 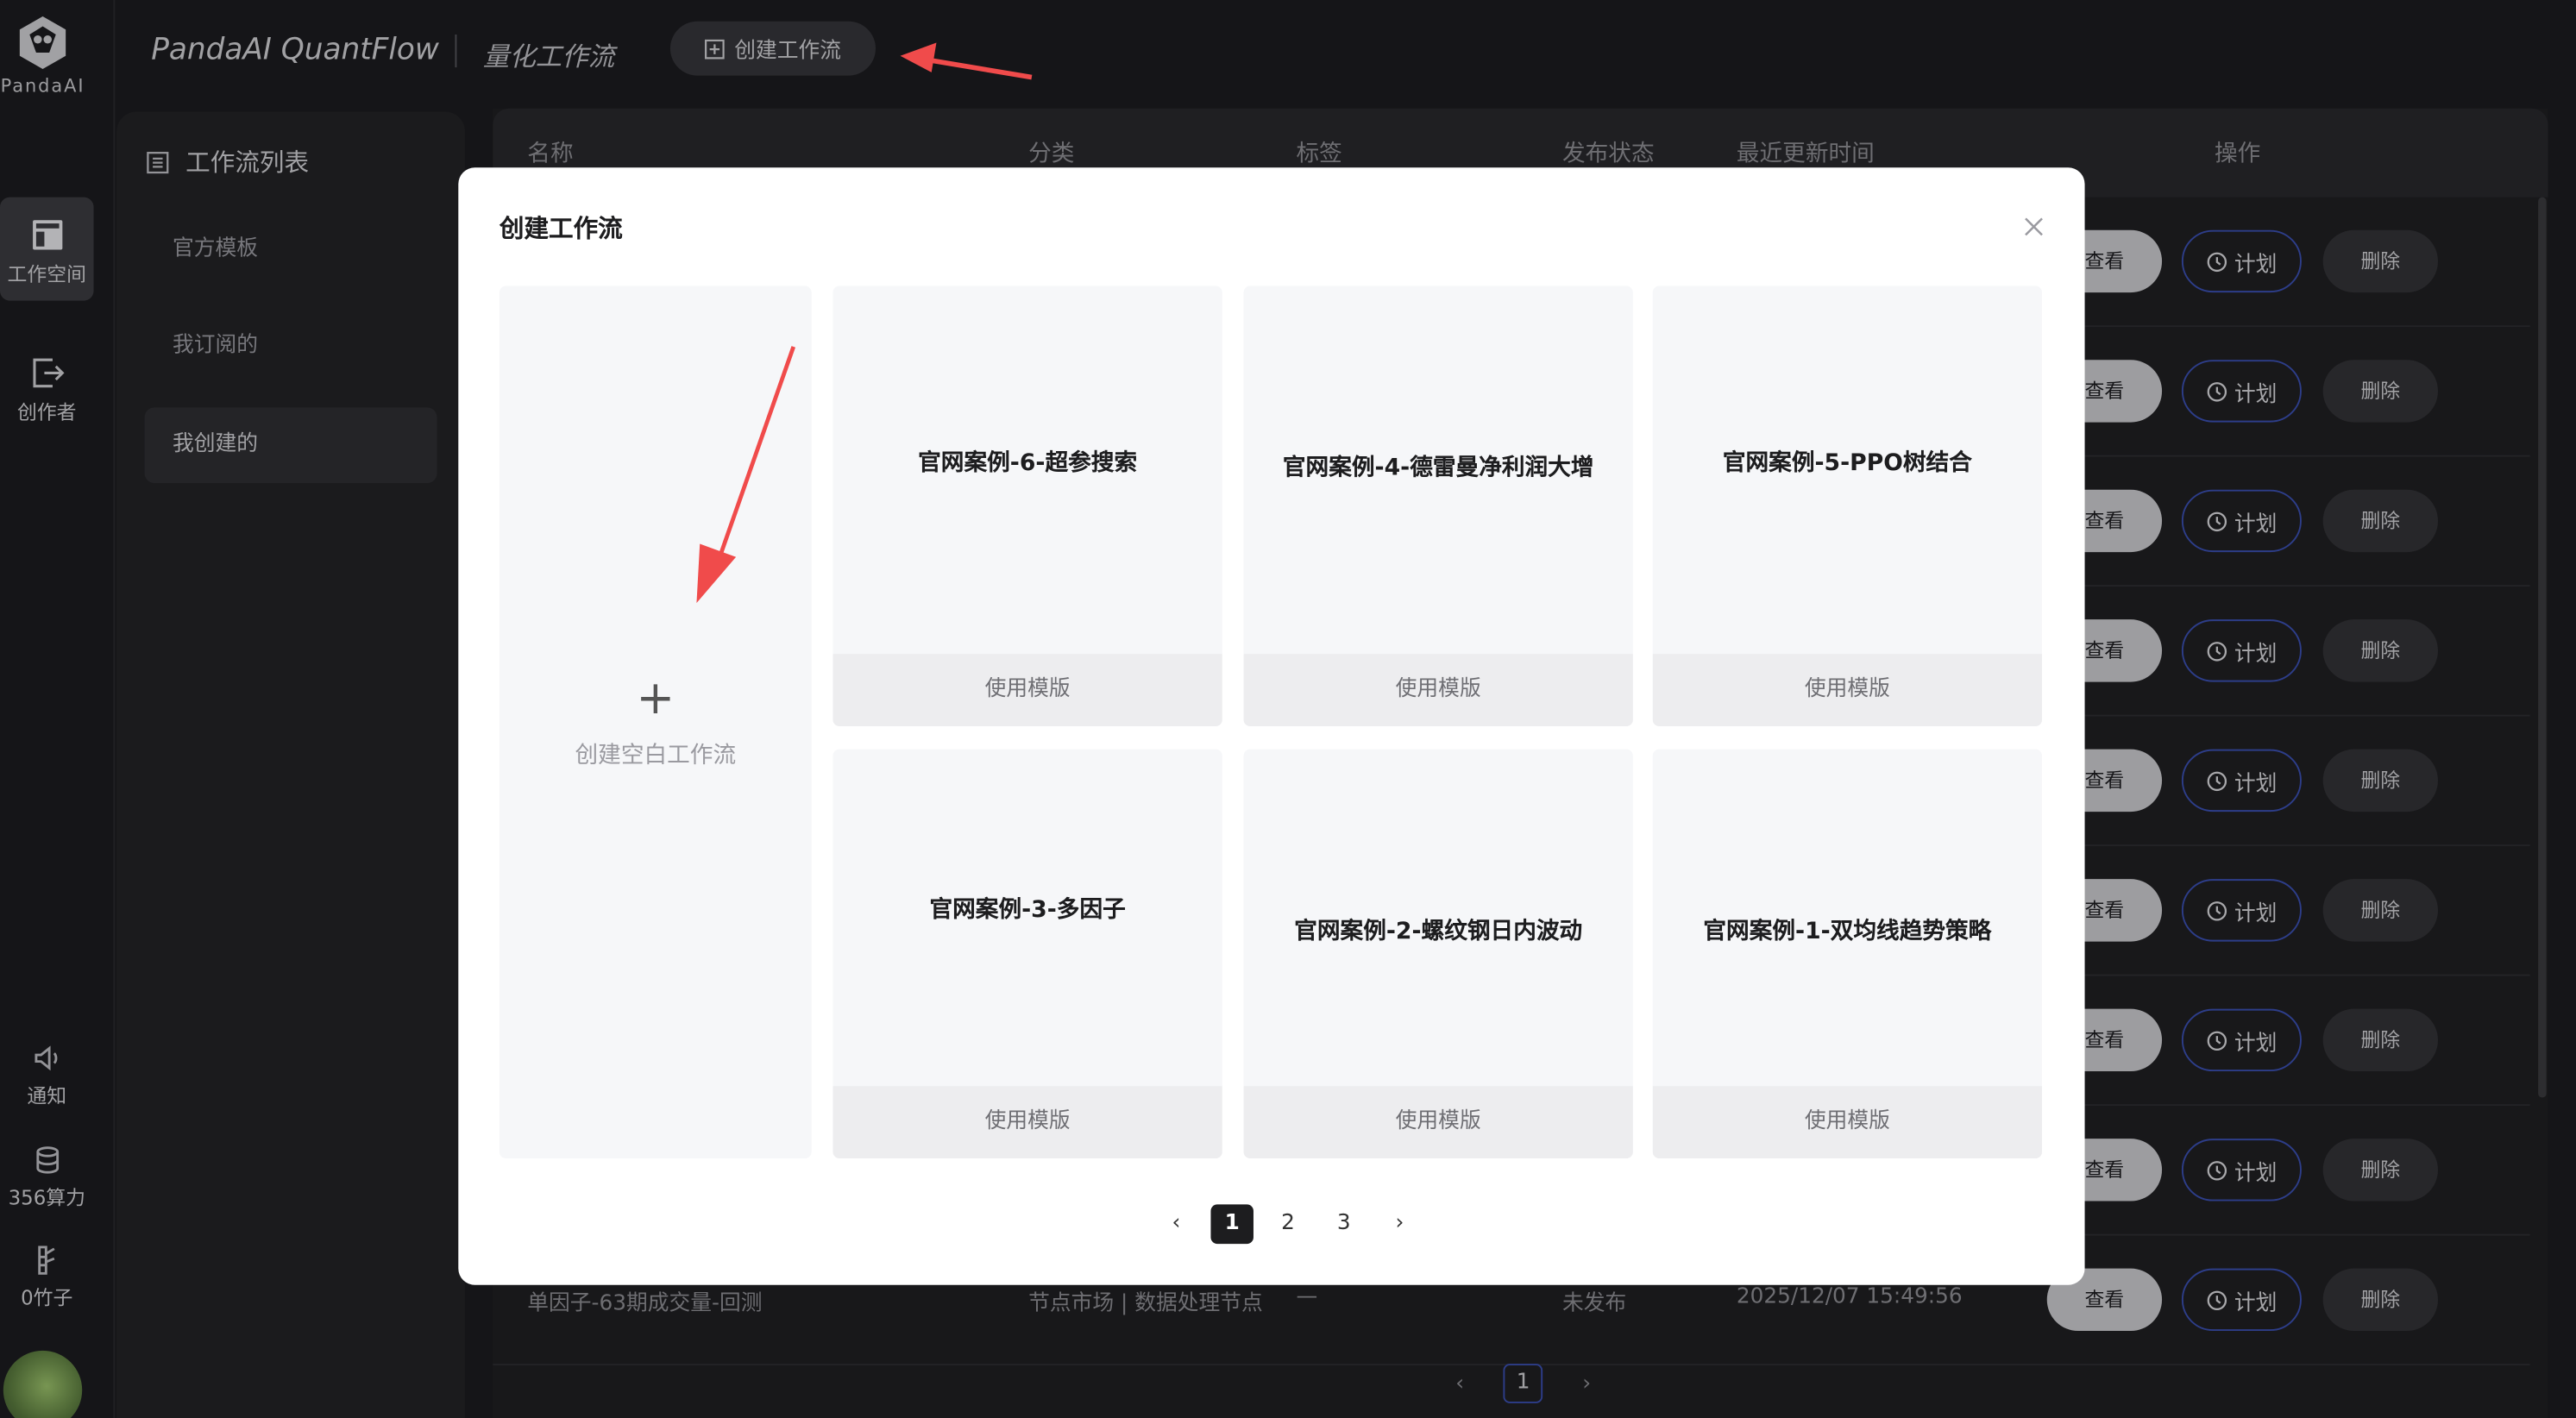 I want to click on next-page-icon: ›, so click(x=1400, y=1224).